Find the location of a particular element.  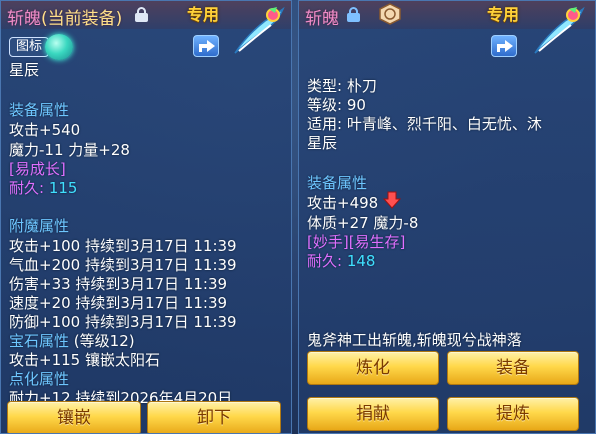

apply-line: 星辰 is located at coordinates (322, 143).